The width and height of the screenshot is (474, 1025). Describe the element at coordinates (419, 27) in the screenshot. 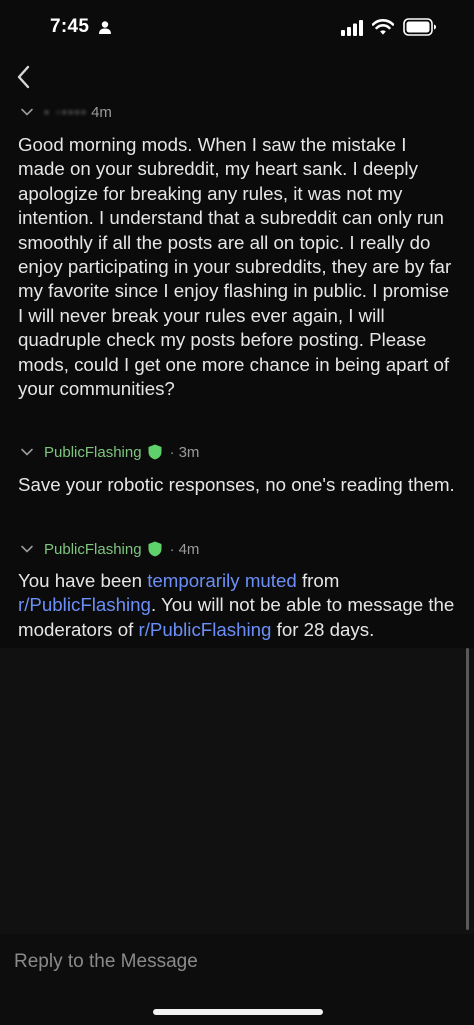

I see `battery-icon` at that location.